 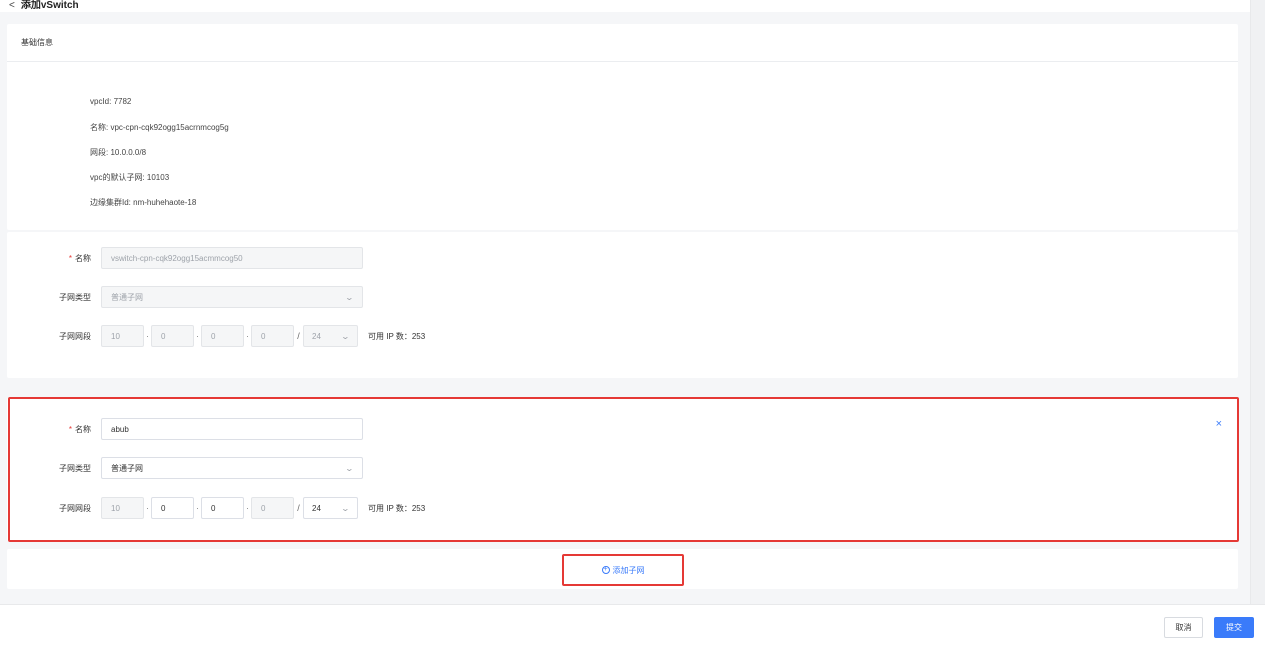 What do you see at coordinates (1234, 627) in the screenshot?
I see `submit-button: 提交` at bounding box center [1234, 627].